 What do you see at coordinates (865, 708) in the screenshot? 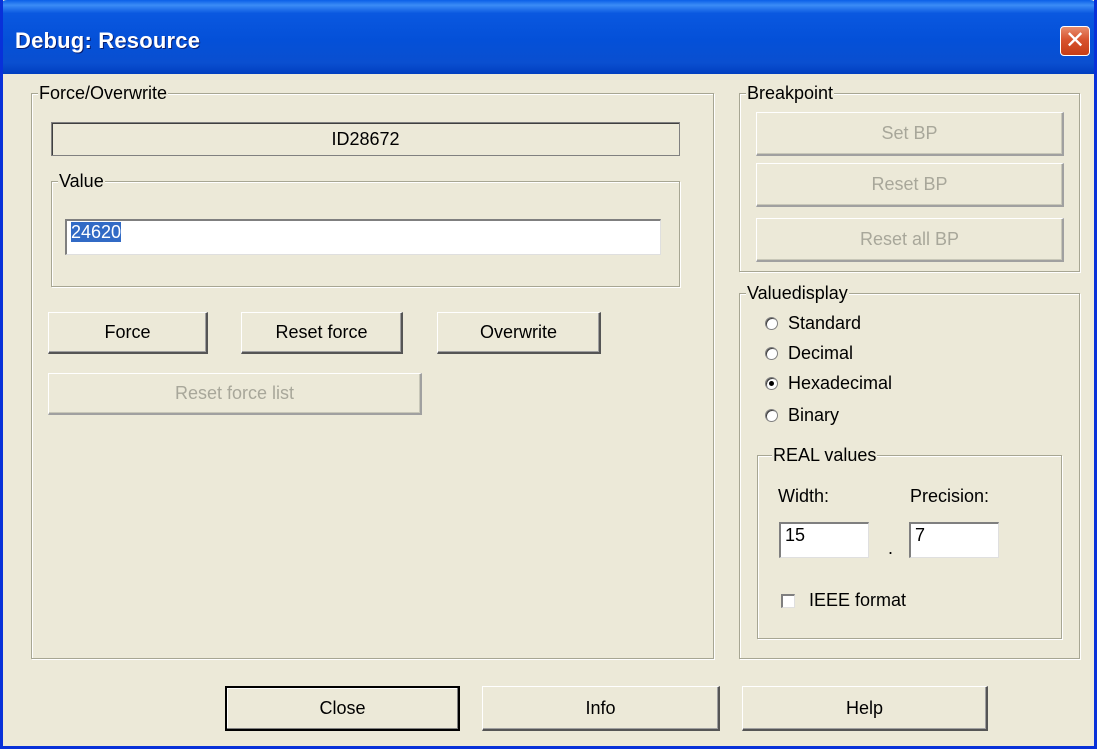
I see `help-button: Help` at bounding box center [865, 708].